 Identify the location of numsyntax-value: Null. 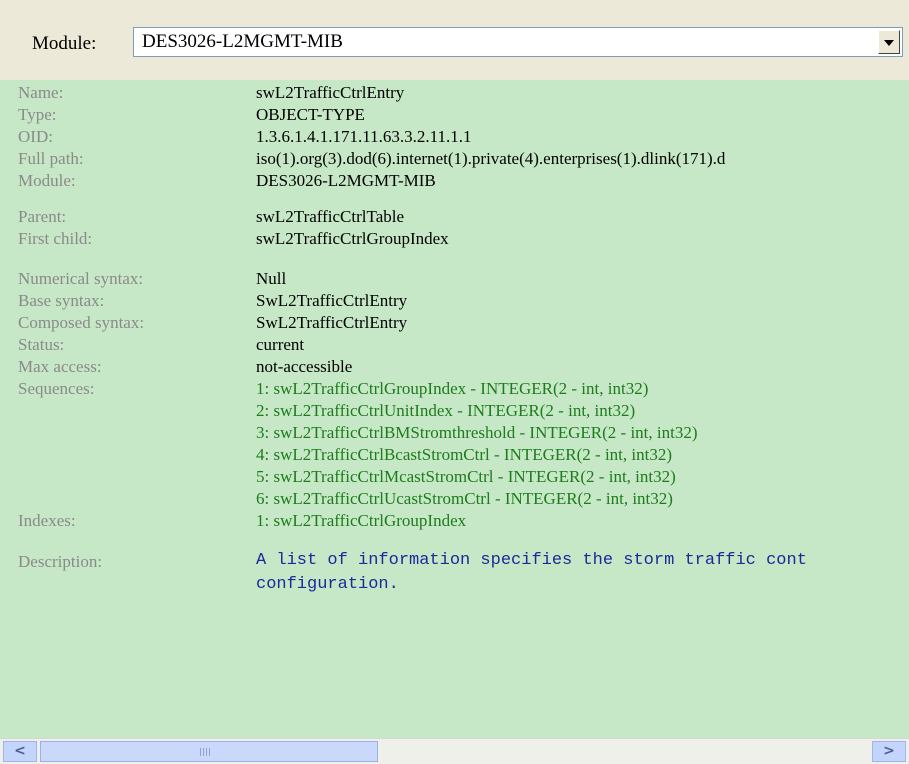
(271, 278).